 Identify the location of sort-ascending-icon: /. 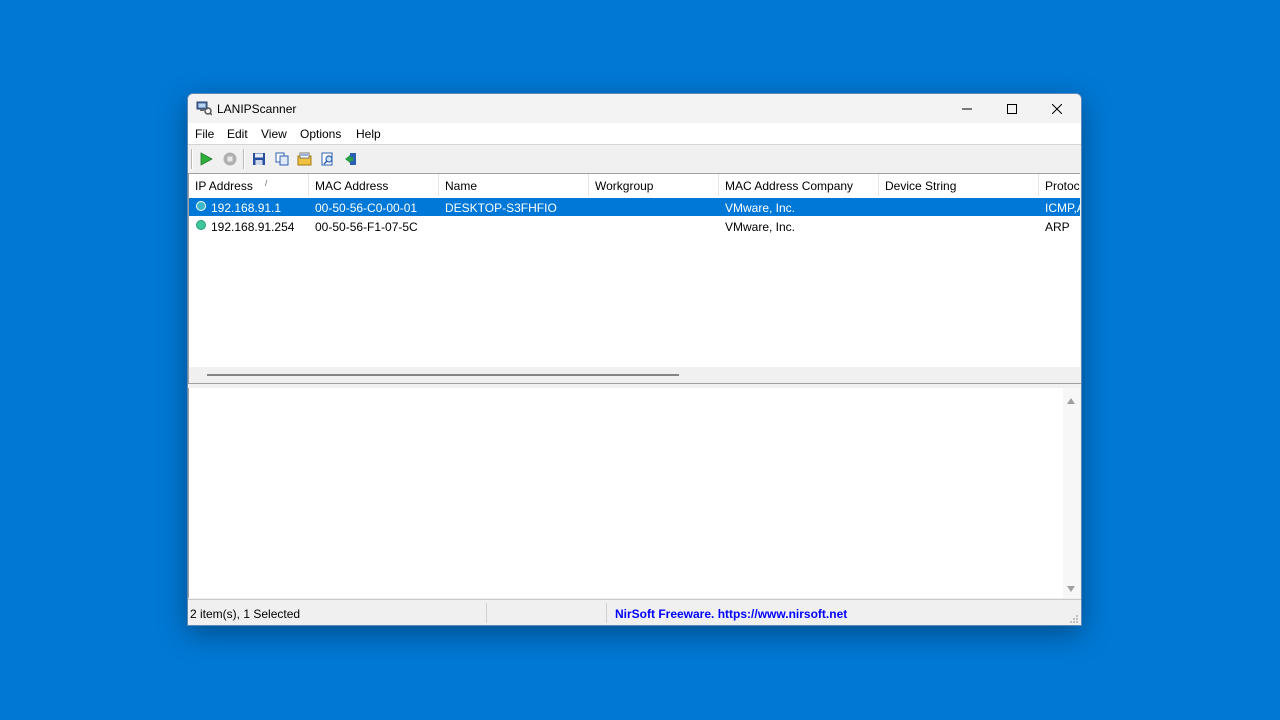
(266, 183).